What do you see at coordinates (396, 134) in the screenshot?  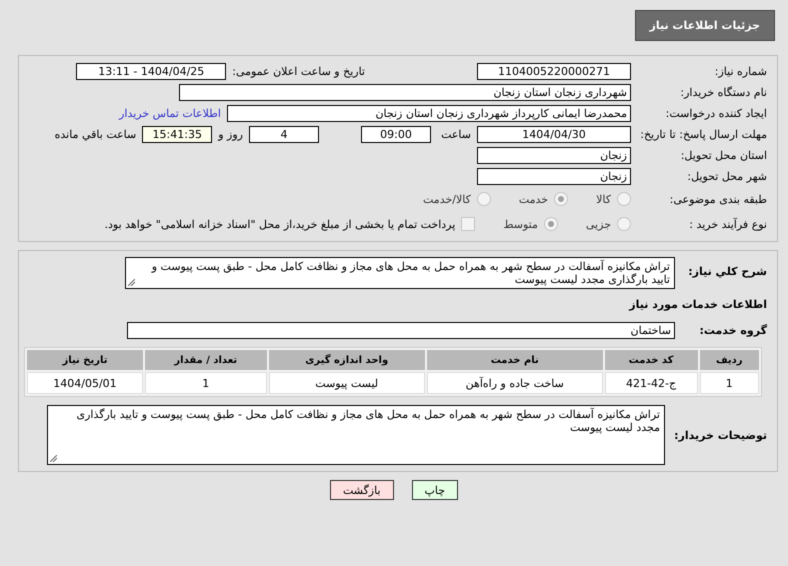 I see `deadline-time-field: 09:00` at bounding box center [396, 134].